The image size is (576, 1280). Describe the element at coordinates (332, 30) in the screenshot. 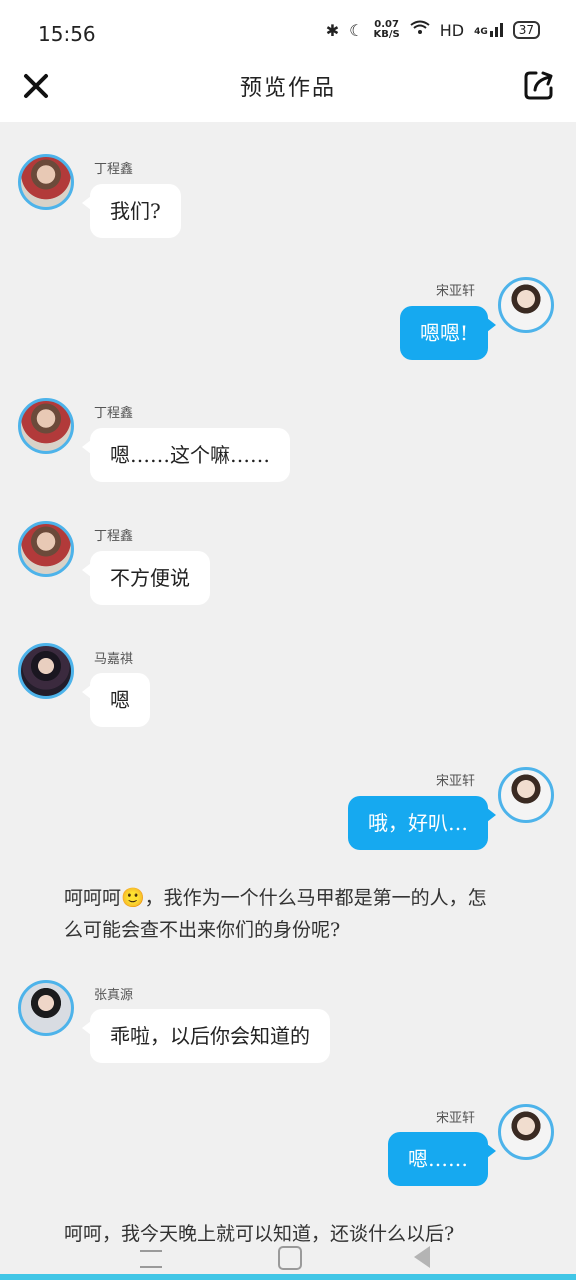

I see `bluetooth-icon: ✱` at that location.